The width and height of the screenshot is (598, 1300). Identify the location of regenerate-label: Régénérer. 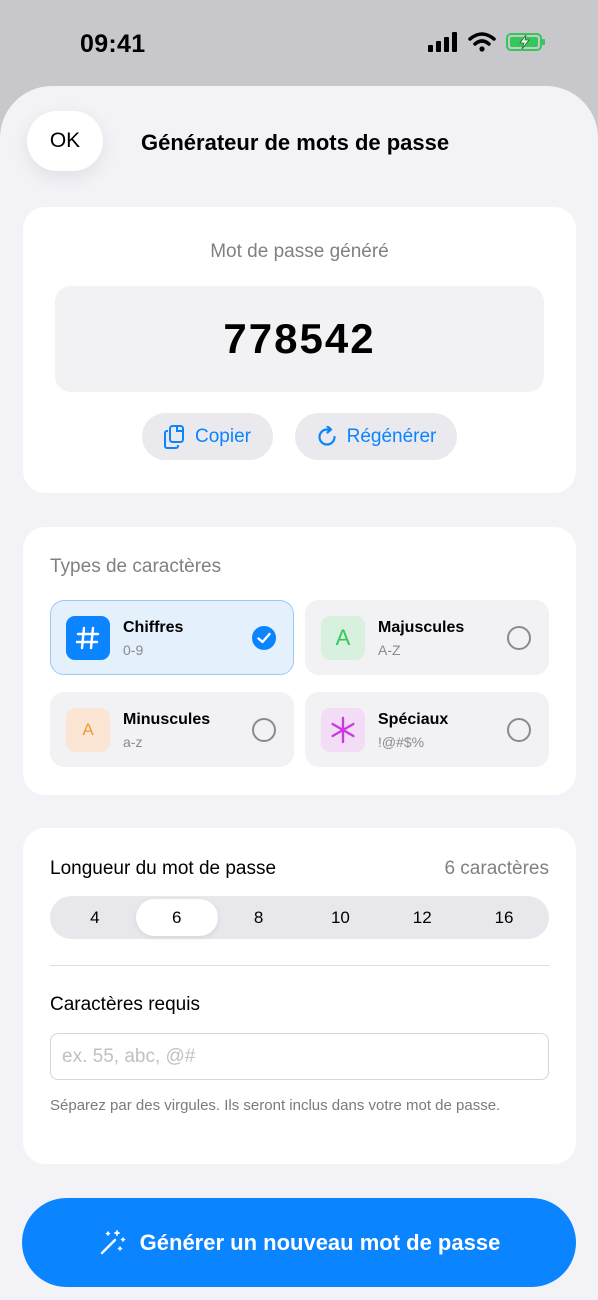
(391, 436).